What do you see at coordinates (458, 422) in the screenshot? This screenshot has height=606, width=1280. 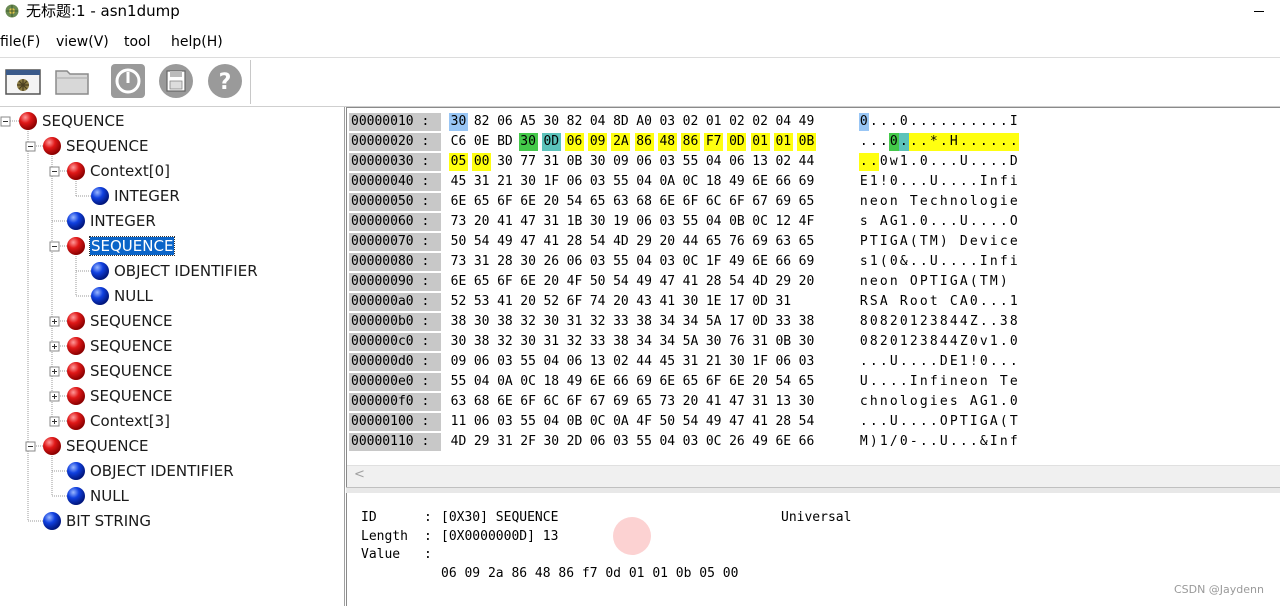 I see `hex-byte: 11` at bounding box center [458, 422].